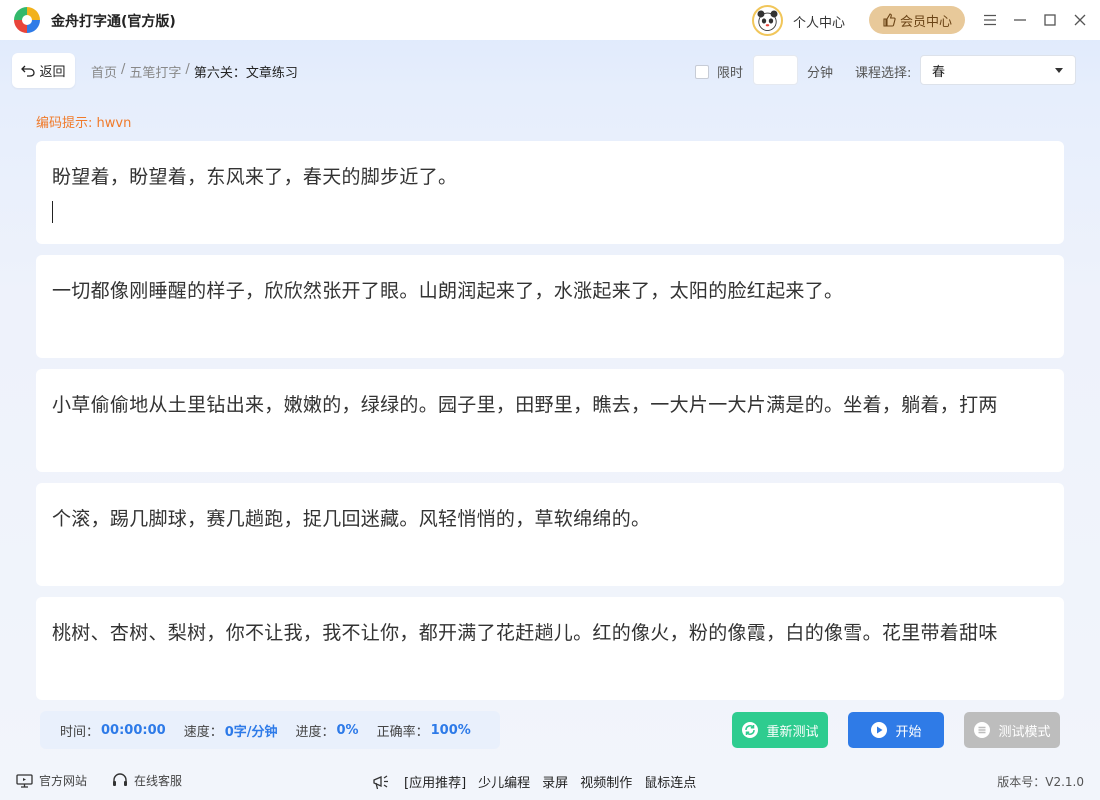 The width and height of the screenshot is (1100, 800). What do you see at coordinates (52, 212) in the screenshot?
I see `text-caret` at bounding box center [52, 212].